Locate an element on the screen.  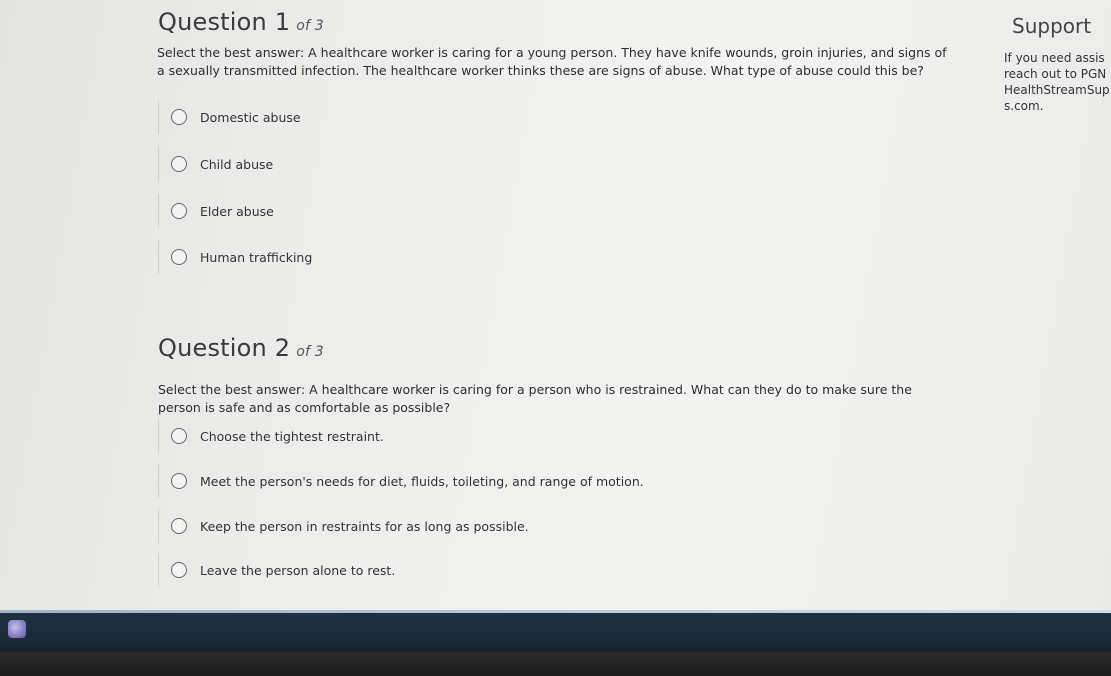
question-1-option-elder-abuse: Elder abuse is located at coordinates (216, 211).